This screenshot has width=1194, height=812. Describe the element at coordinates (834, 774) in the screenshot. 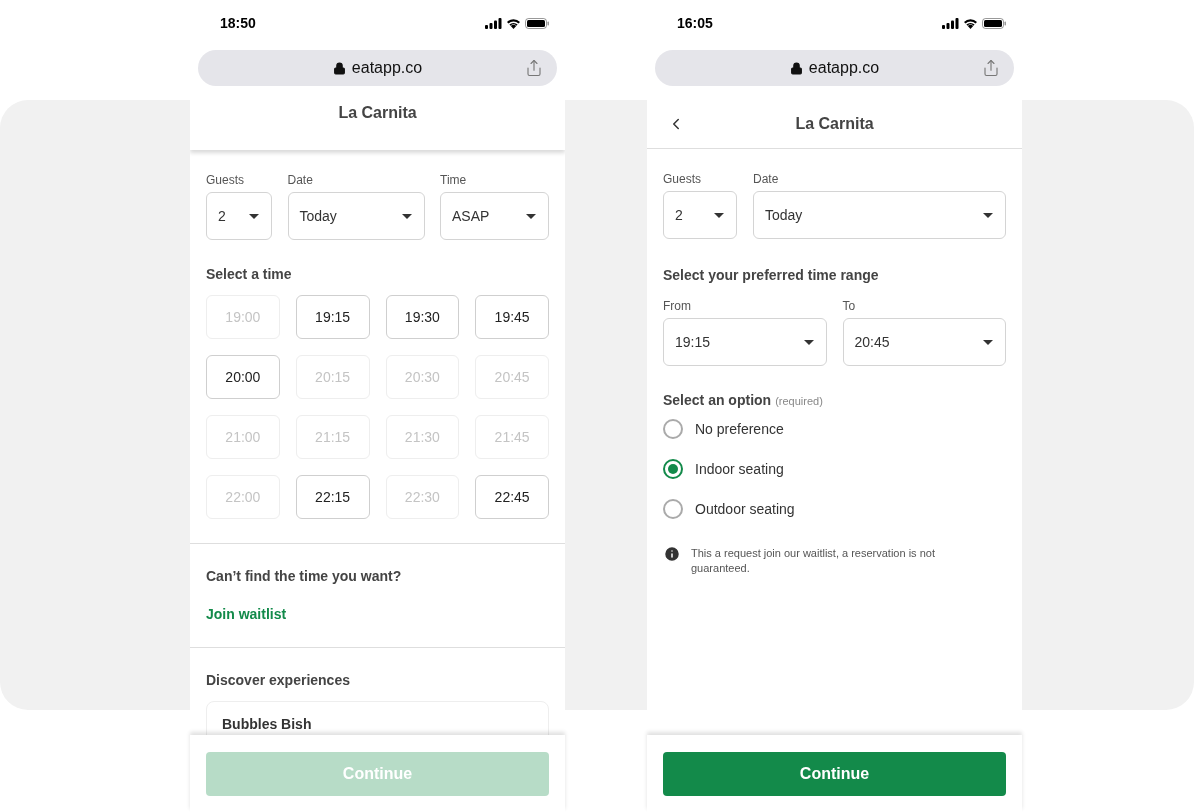

I see `continue-button: Continue` at that location.